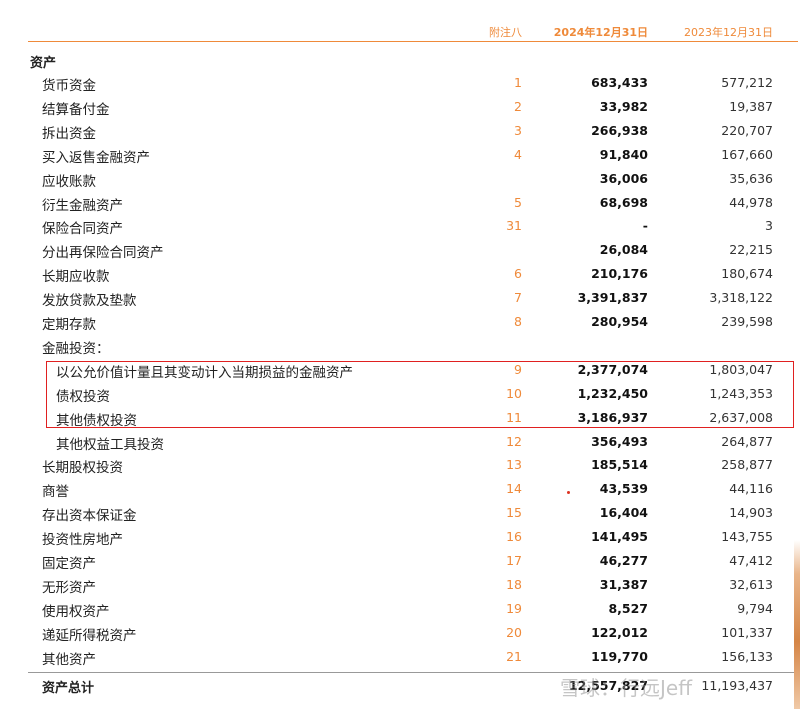 This screenshot has height=709, width=800. Describe the element at coordinates (76, 109) in the screenshot. I see `row-label: 结算备付金` at that location.